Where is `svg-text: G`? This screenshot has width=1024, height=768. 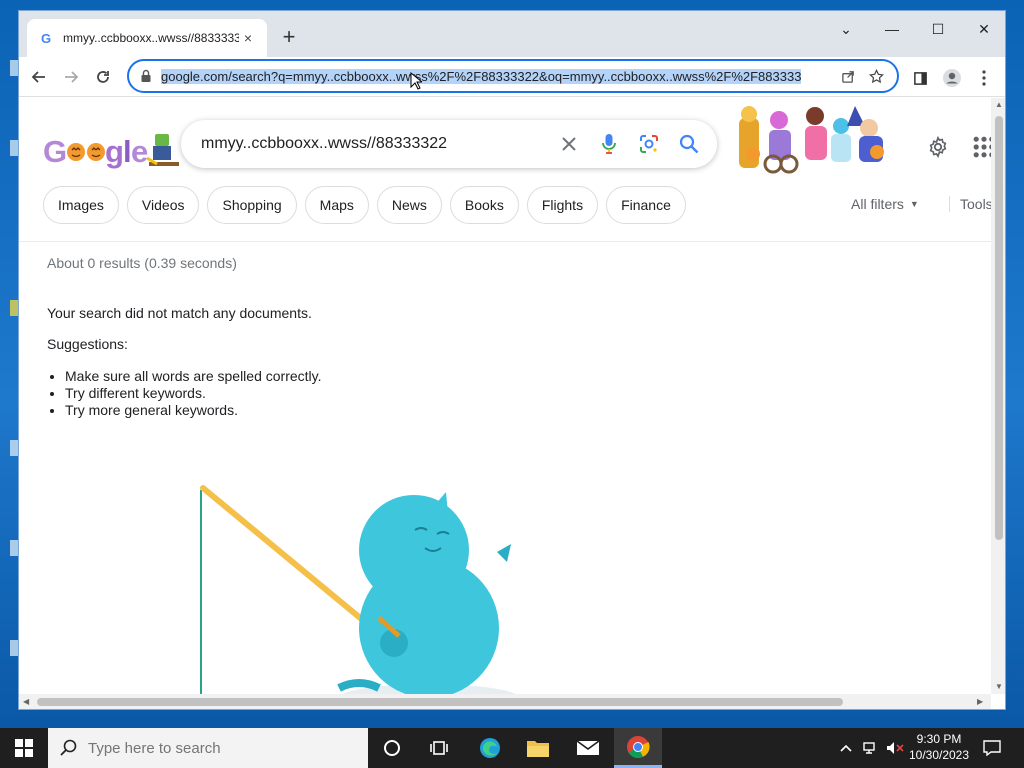
svg-text: G is located at coordinates (54, 151).